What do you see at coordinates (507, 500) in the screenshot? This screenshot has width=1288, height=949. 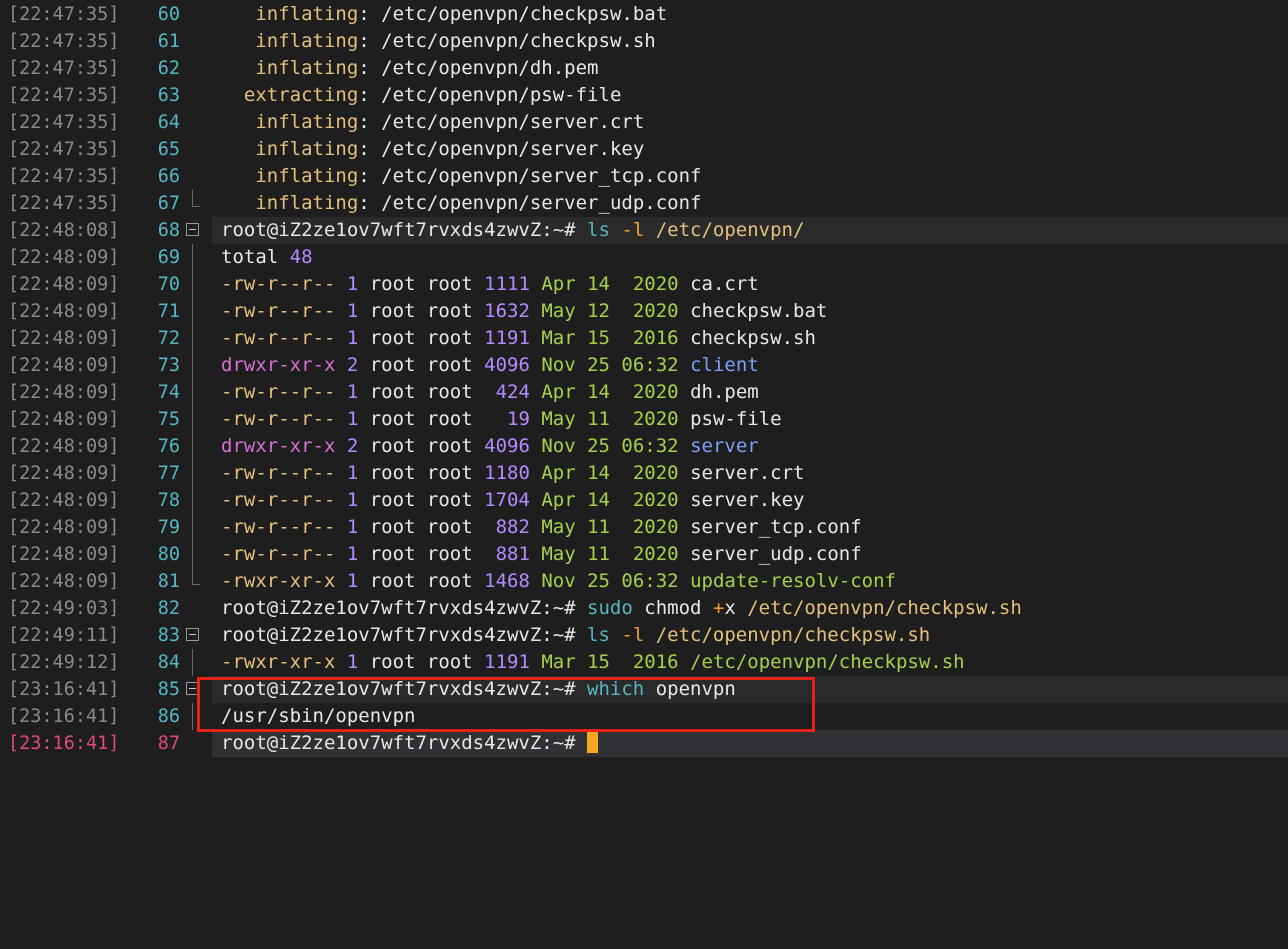 I see `text-segment: 1704` at bounding box center [507, 500].